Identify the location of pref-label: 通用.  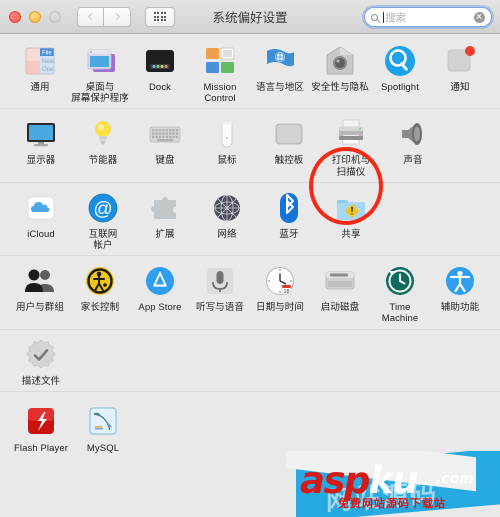
(40, 87).